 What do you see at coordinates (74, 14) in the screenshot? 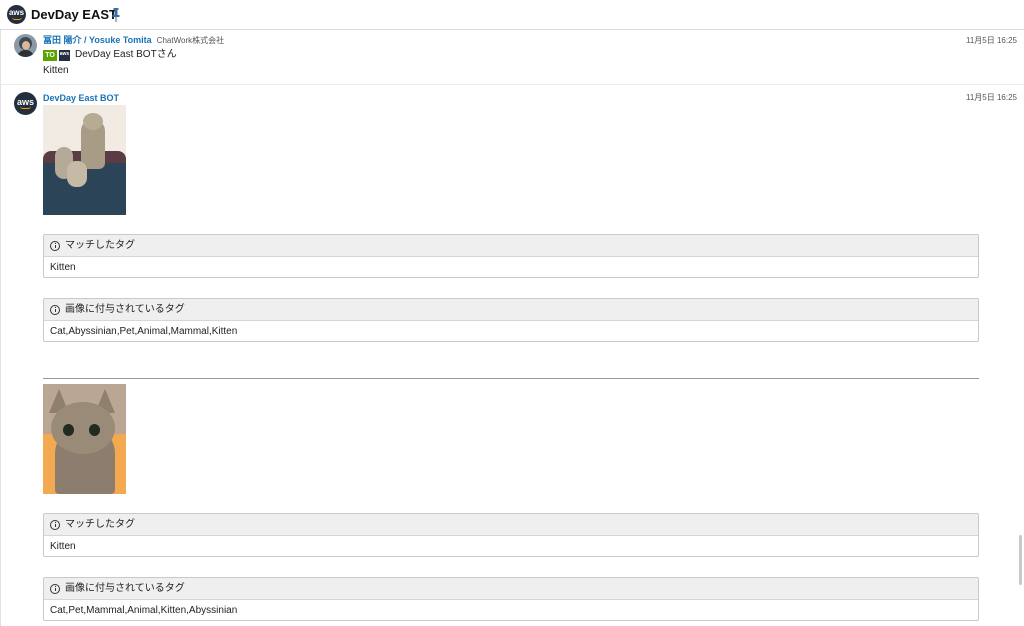
I see `room-title: DevDay EAST` at bounding box center [74, 14].